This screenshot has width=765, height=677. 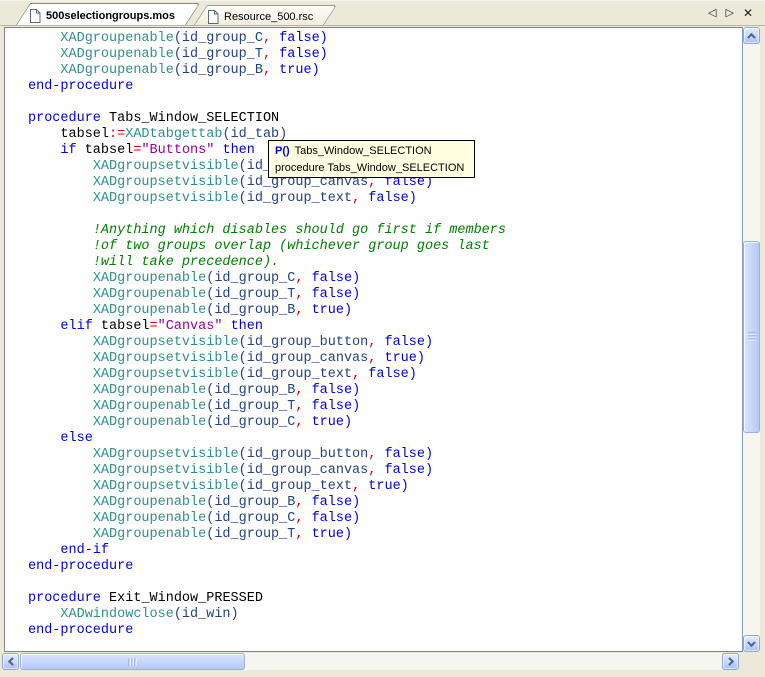 I want to click on horizontal-scroll-track, so click(x=370, y=661).